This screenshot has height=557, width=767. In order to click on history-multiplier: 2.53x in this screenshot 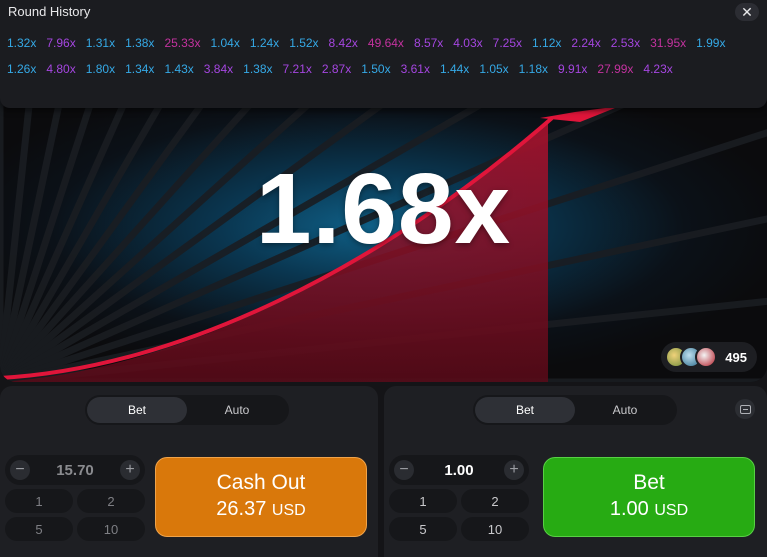, I will do `click(625, 43)`.